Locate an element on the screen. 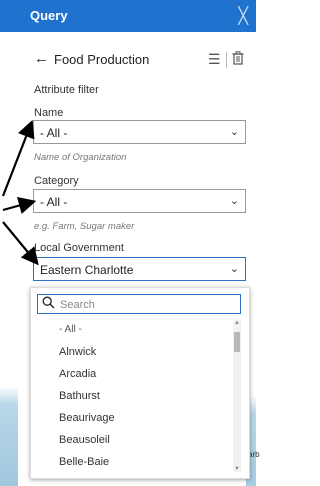  annotation-arrow-category is located at coordinates (19, 205).